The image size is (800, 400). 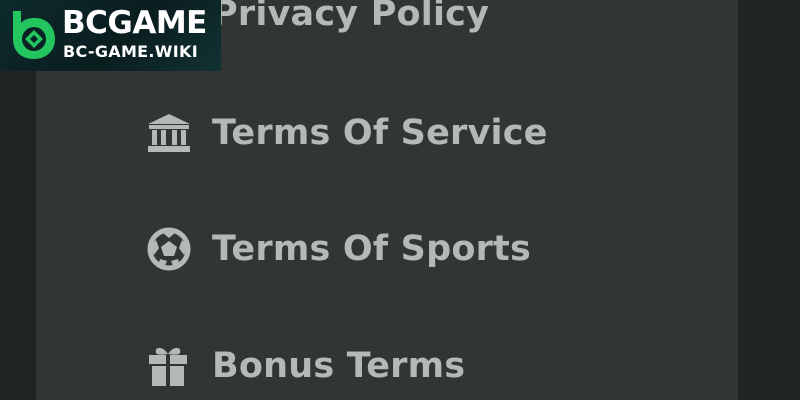 I want to click on menu-item-label: Privacy Policy, so click(x=351, y=17).